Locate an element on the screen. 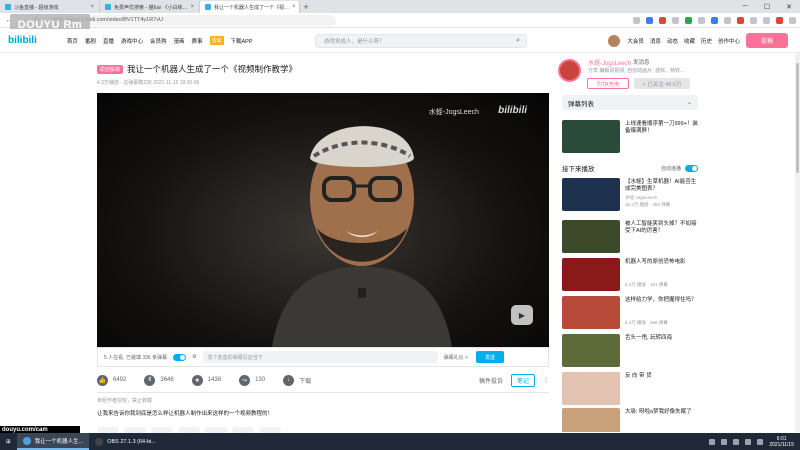 This screenshot has width=800, height=450. download-label: 下载 is located at coordinates (305, 381).